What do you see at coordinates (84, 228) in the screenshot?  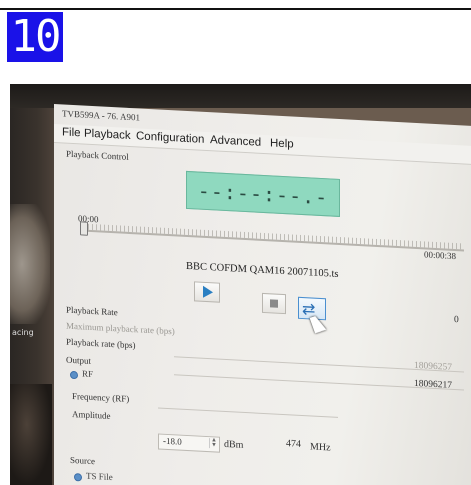 I see `seek-thumb` at bounding box center [84, 228].